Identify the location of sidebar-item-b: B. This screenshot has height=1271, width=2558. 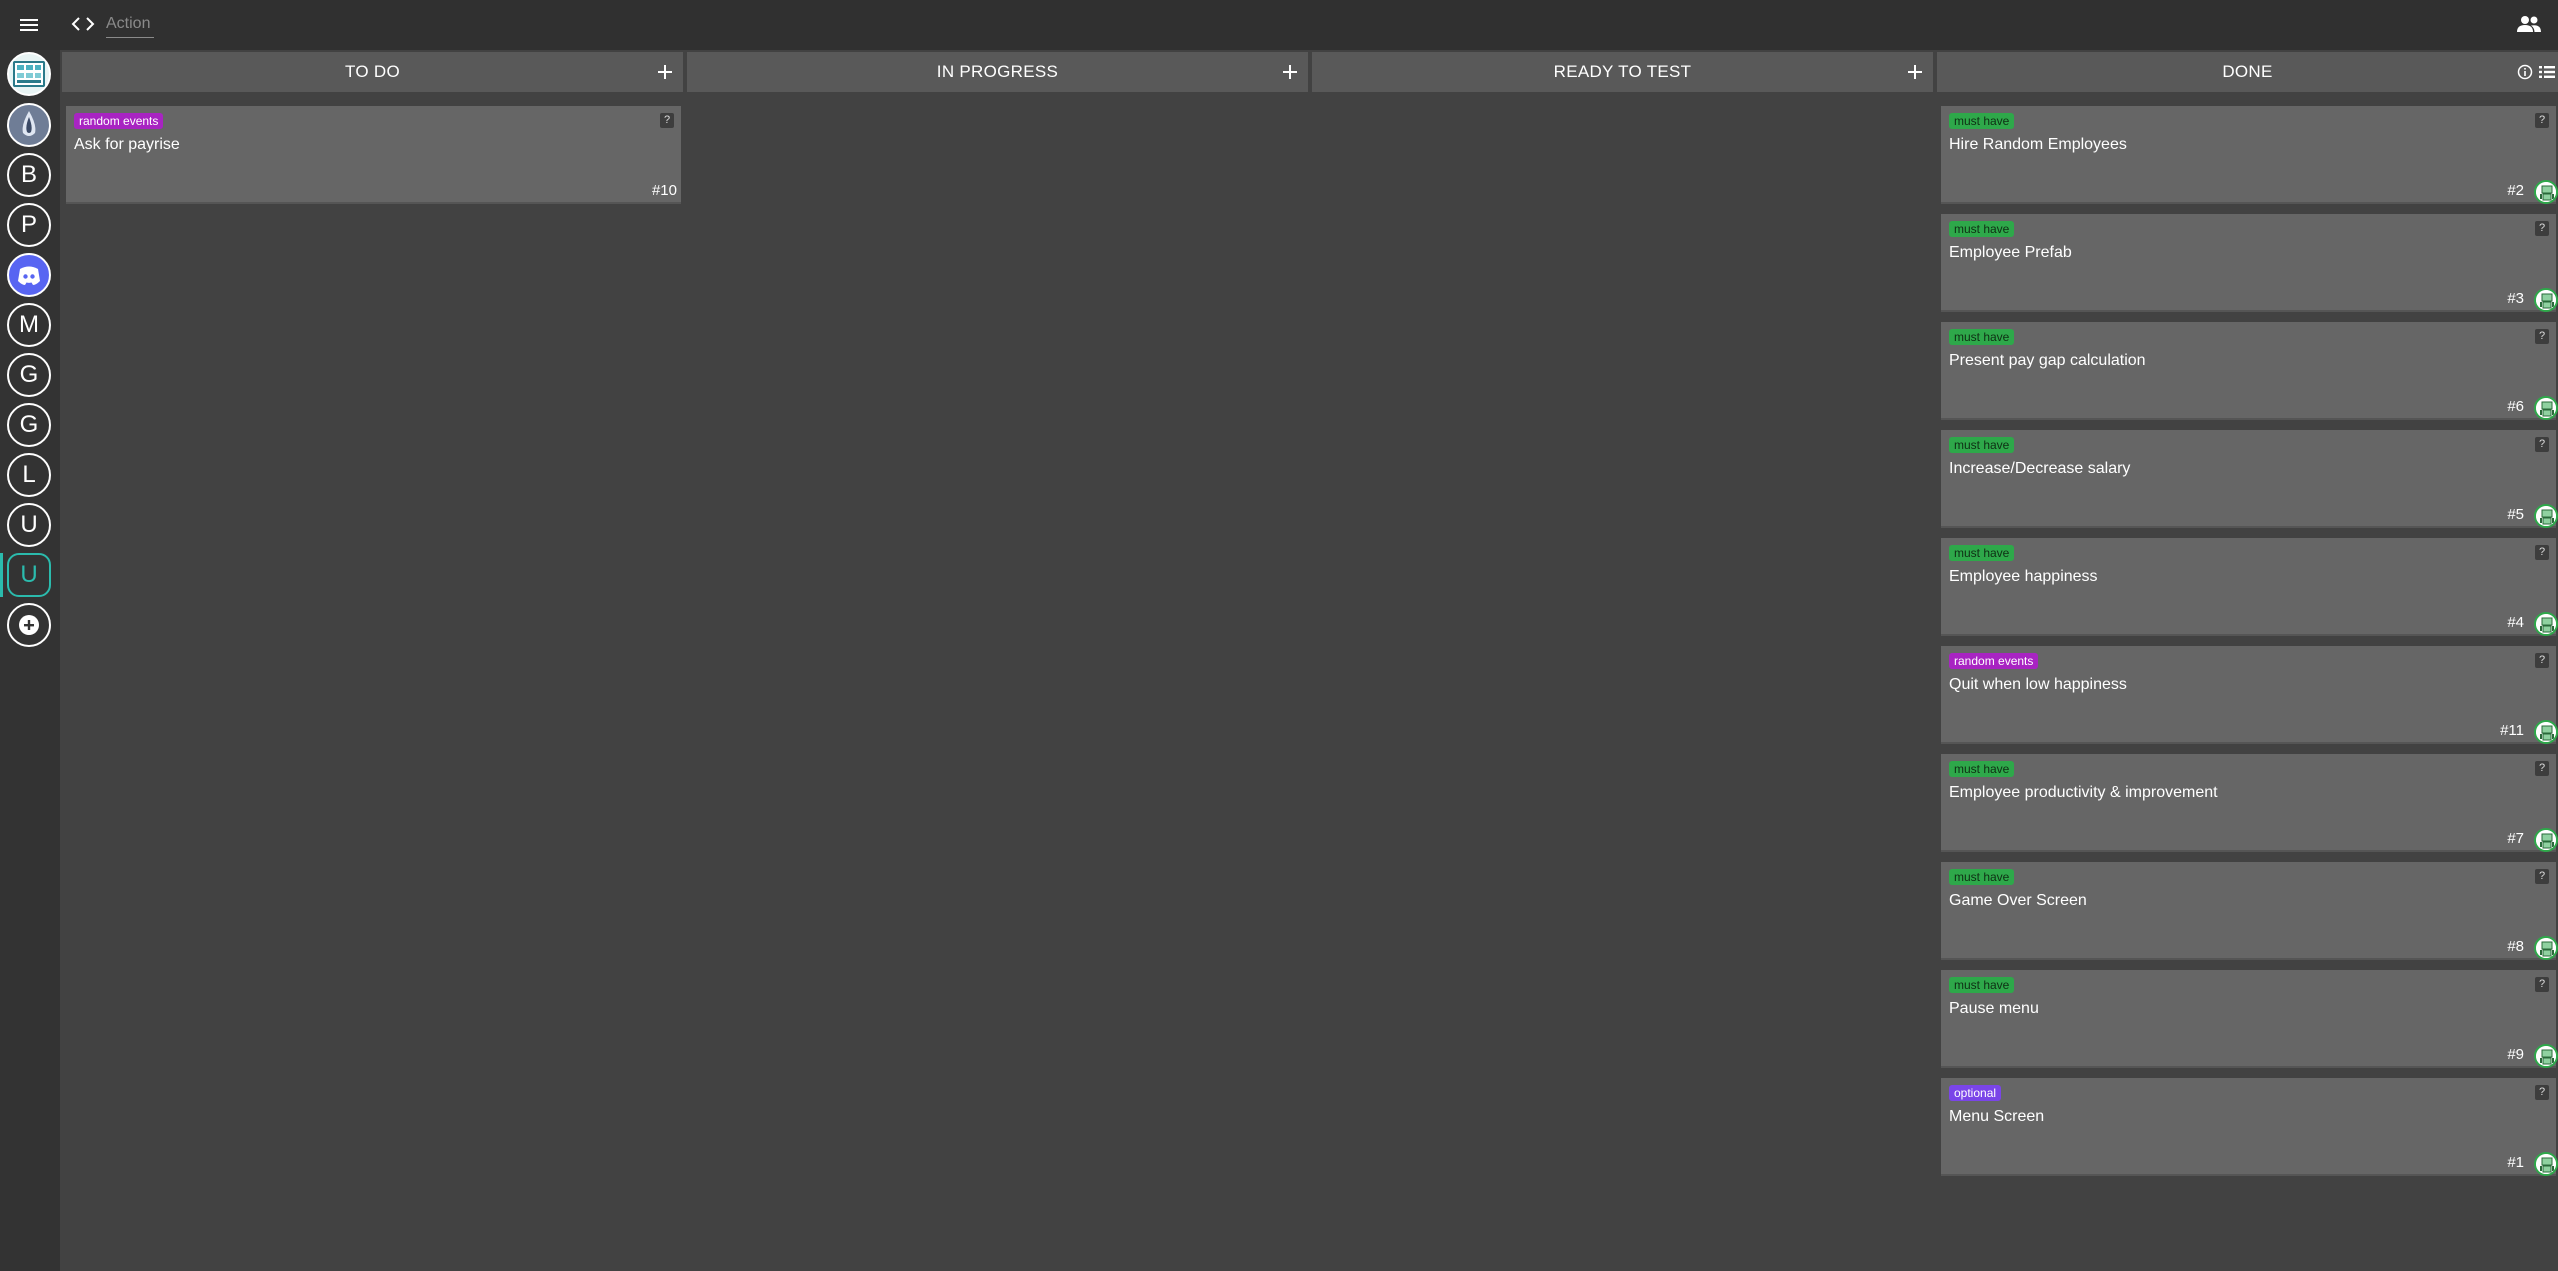
(29, 175).